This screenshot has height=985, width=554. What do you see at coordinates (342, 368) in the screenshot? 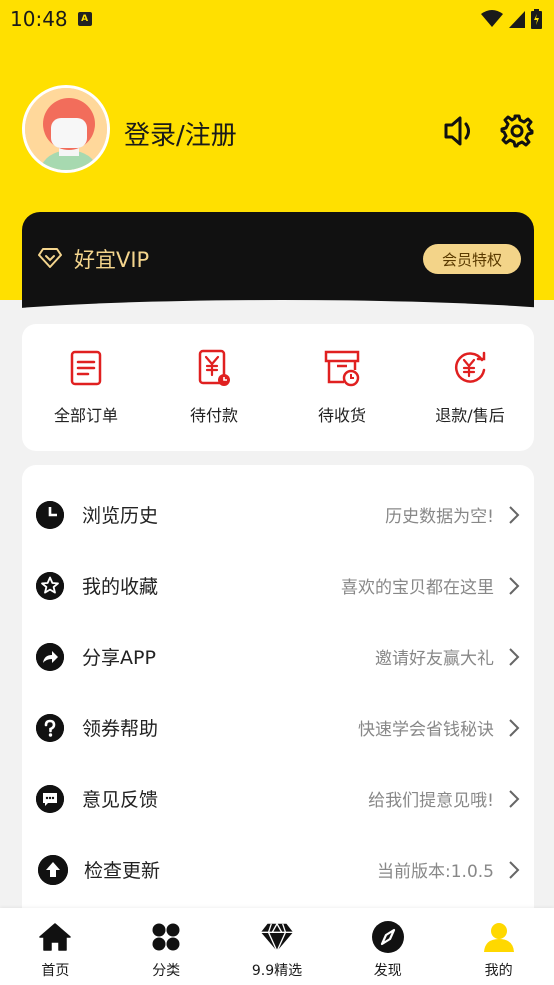
I see `pending-receipt-icon` at bounding box center [342, 368].